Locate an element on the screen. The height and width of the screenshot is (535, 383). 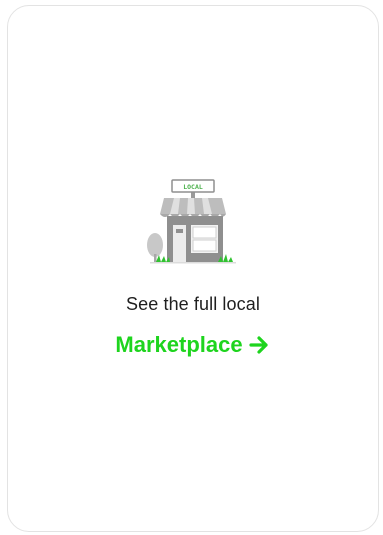
marketplace-link: Marketplace is located at coordinates (192, 345).